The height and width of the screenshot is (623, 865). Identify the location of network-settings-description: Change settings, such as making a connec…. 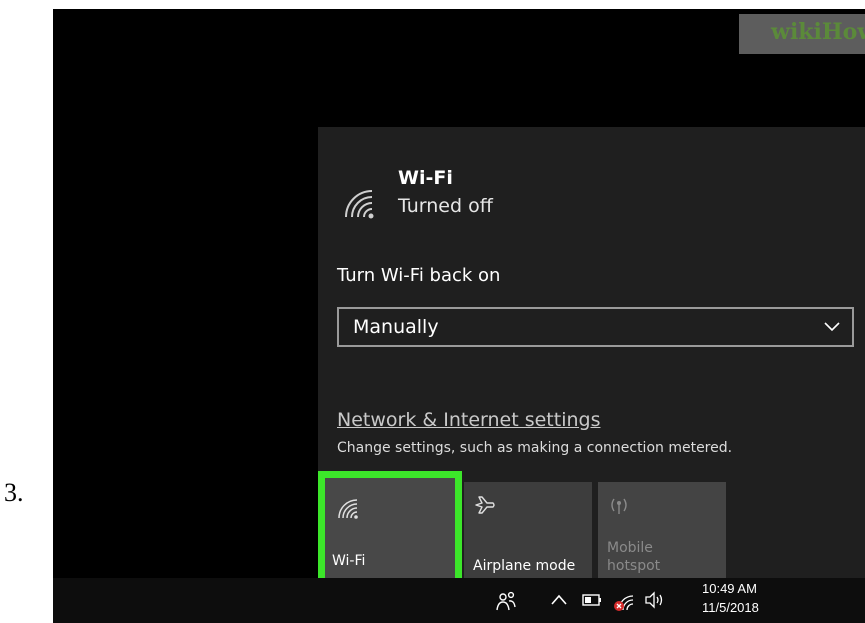
(535, 448).